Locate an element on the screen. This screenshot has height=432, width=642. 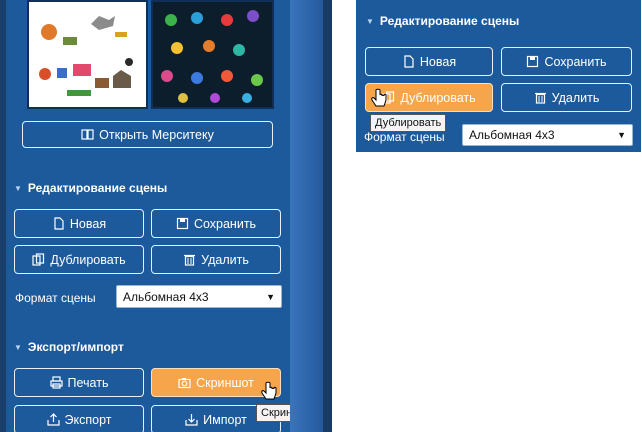
right-delete-scene-label: Удалить is located at coordinates (575, 97).